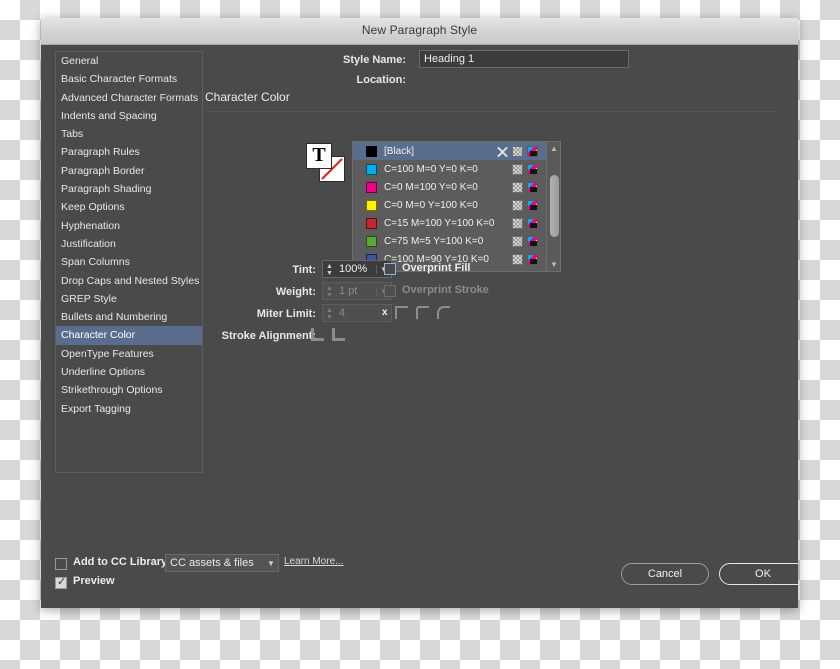 The image size is (840, 669). What do you see at coordinates (129, 79) in the screenshot?
I see `sidebar-item-basic-character-formats: Basic Character Formats` at bounding box center [129, 79].